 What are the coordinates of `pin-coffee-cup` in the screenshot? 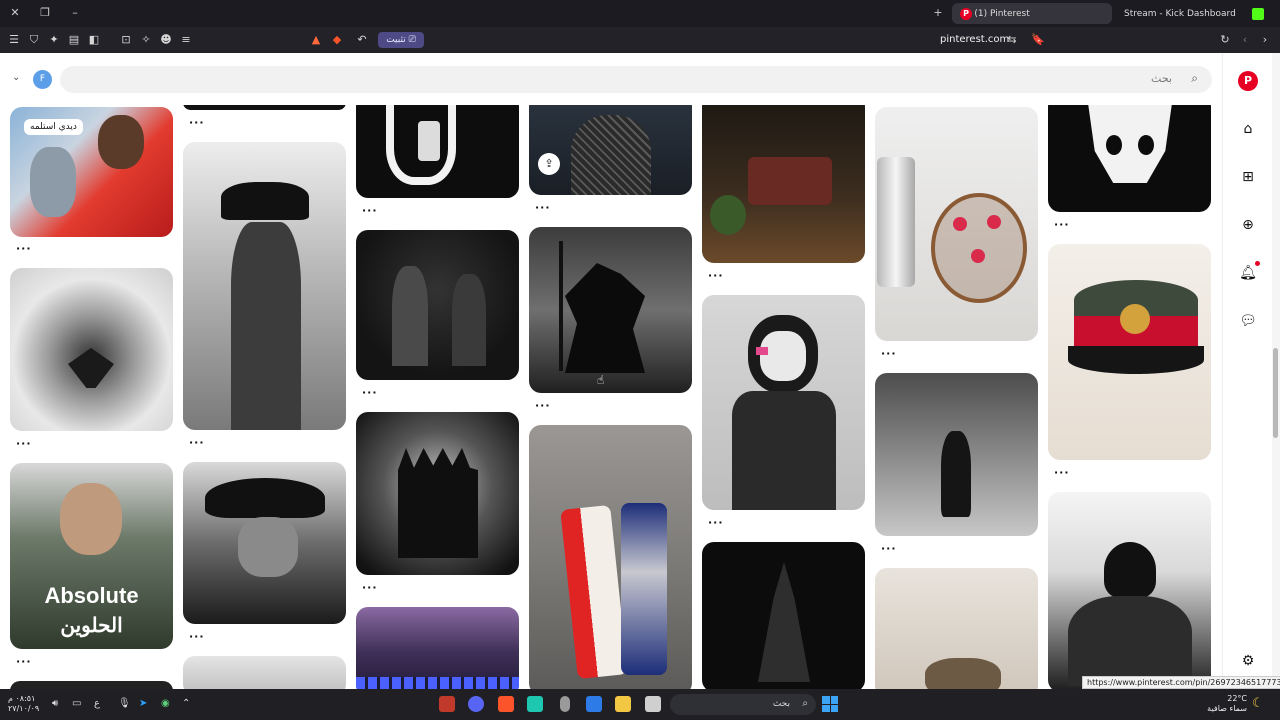 It's located at (956, 628).